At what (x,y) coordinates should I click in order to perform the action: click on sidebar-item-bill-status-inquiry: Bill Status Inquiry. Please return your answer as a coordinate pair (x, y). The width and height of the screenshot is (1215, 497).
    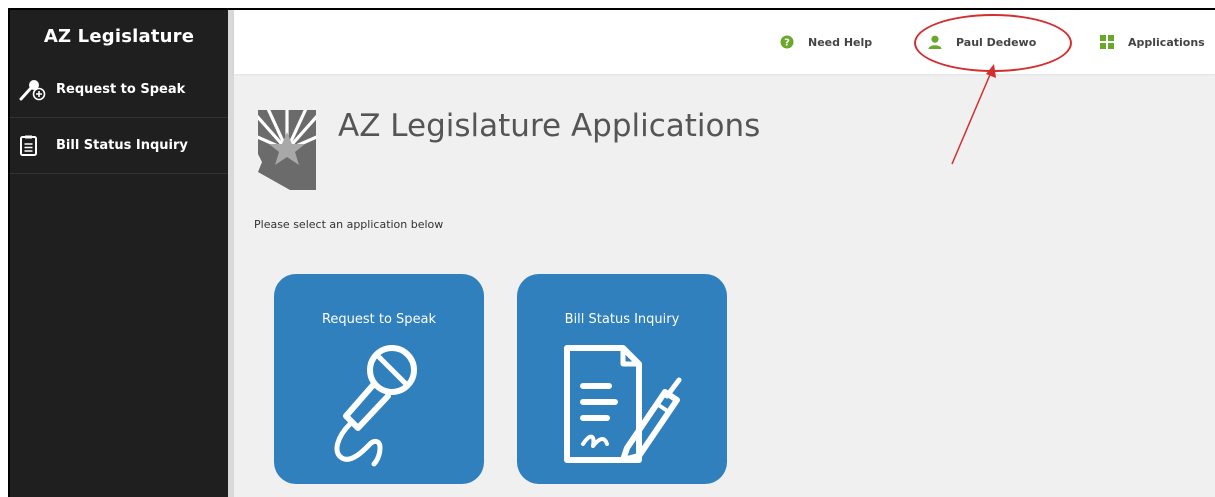
    Looking at the image, I should click on (119, 146).